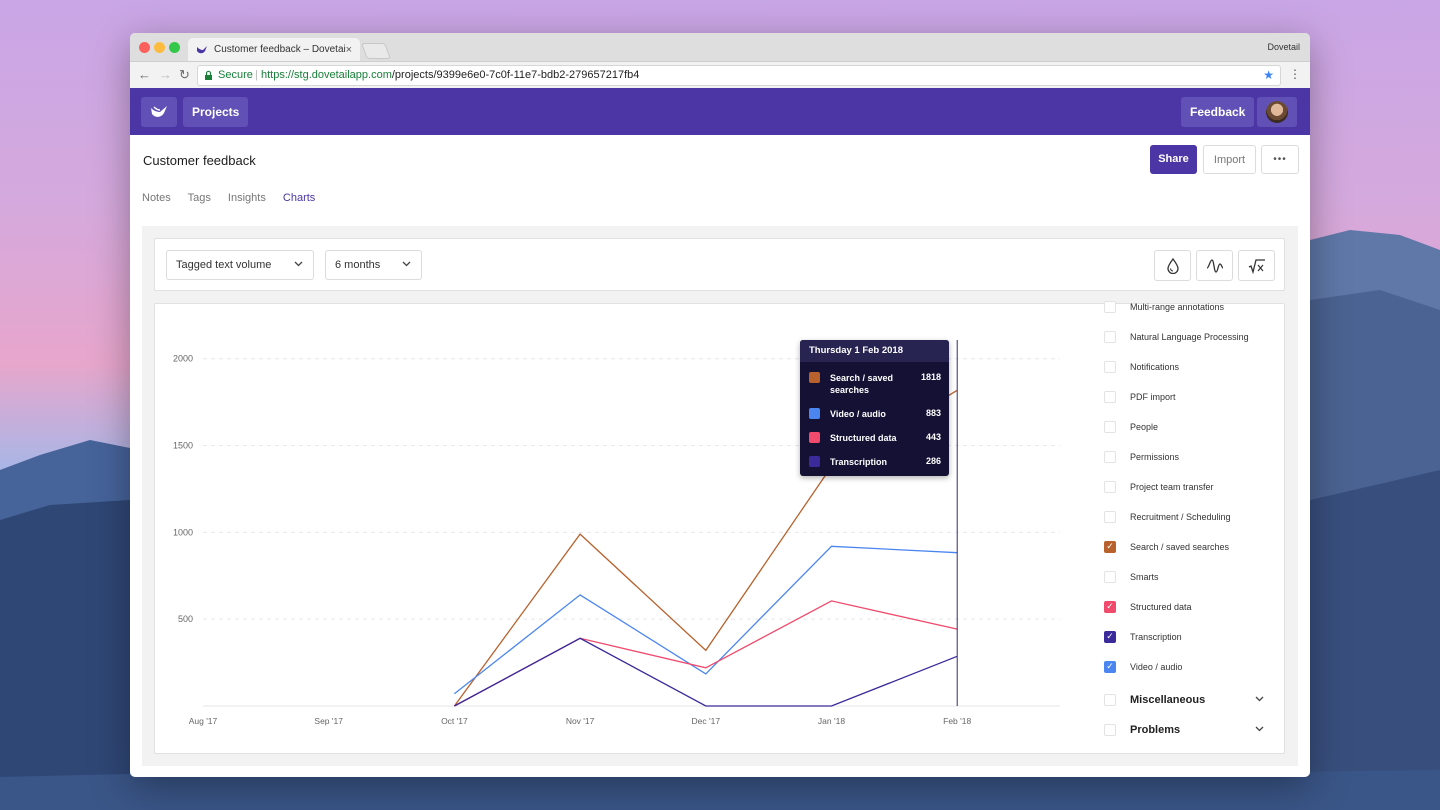 Image resolution: width=1440 pixels, height=810 pixels. I want to click on tooltip-value: 286, so click(933, 461).